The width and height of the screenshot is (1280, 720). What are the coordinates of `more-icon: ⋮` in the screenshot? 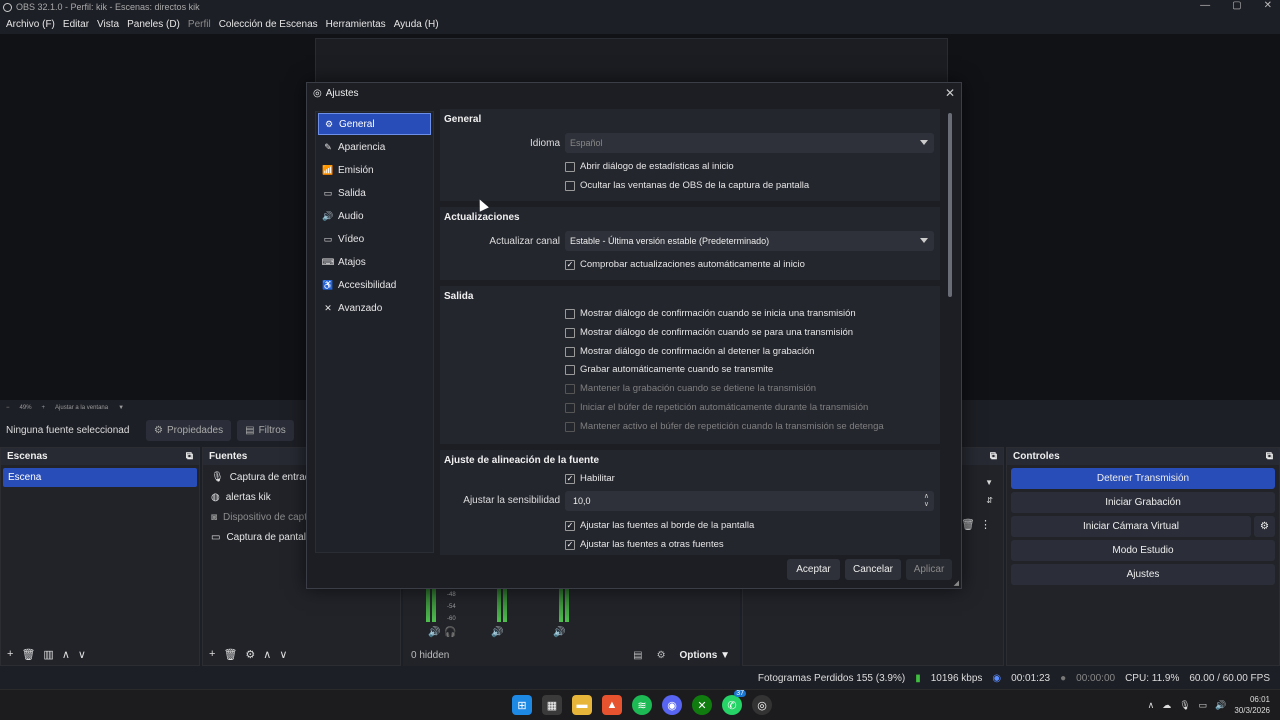 It's located at (985, 524).